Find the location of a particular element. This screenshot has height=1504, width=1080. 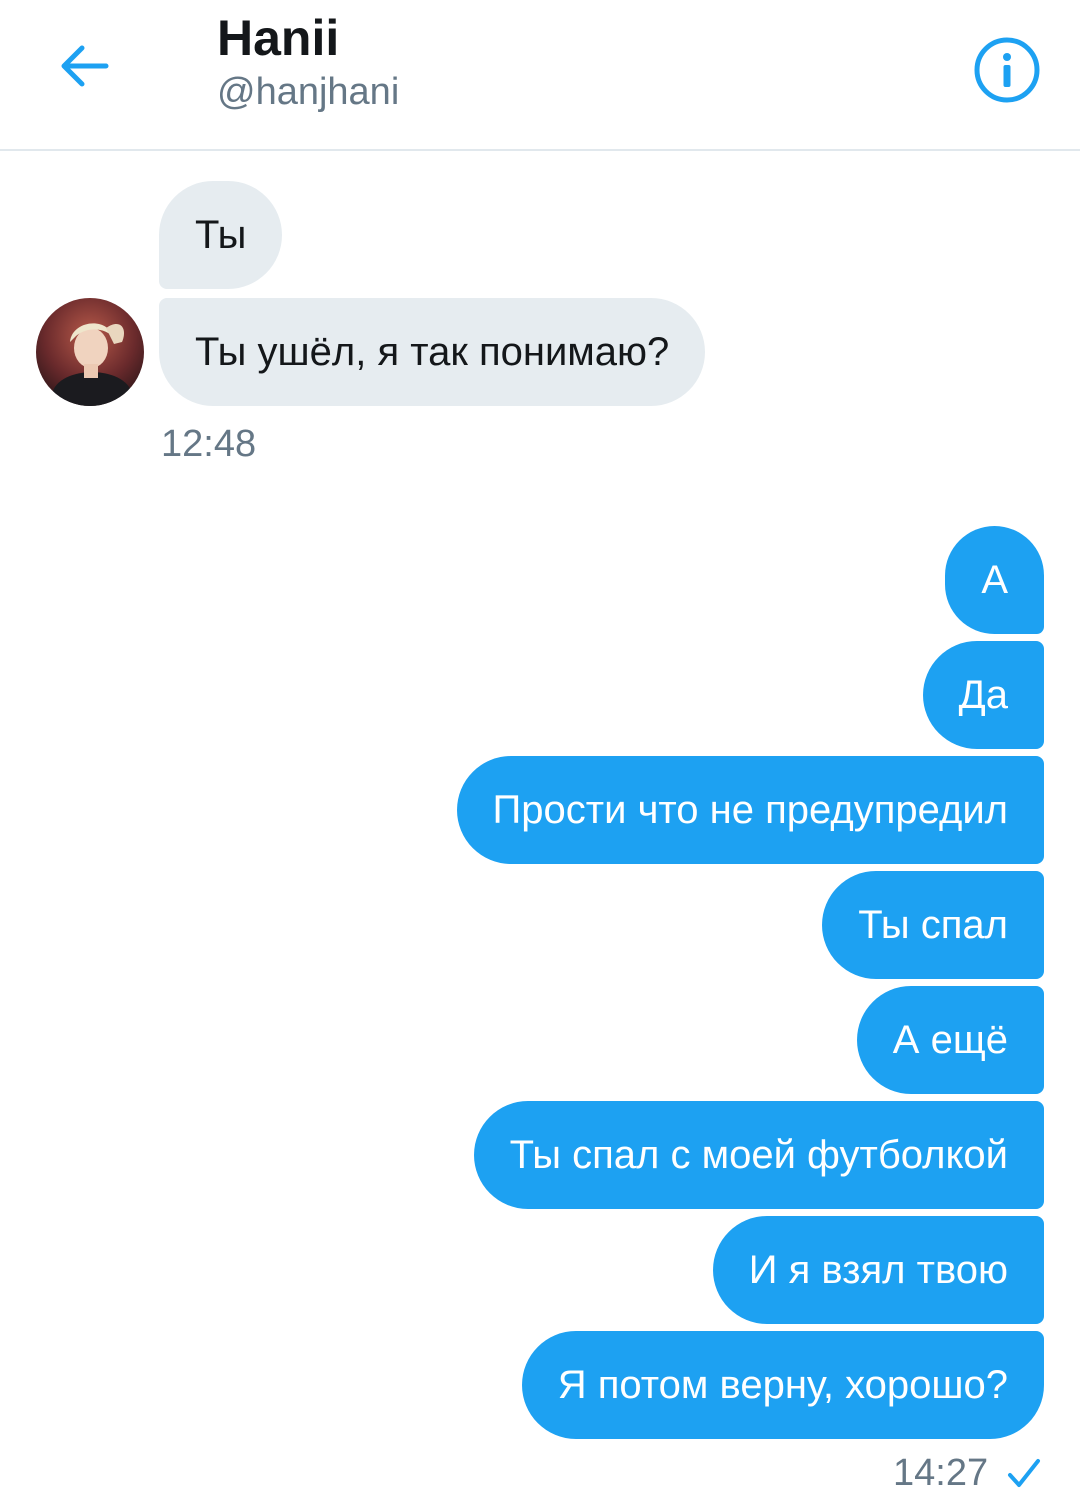

outgoing-message: И я взял твою is located at coordinates (878, 1270).